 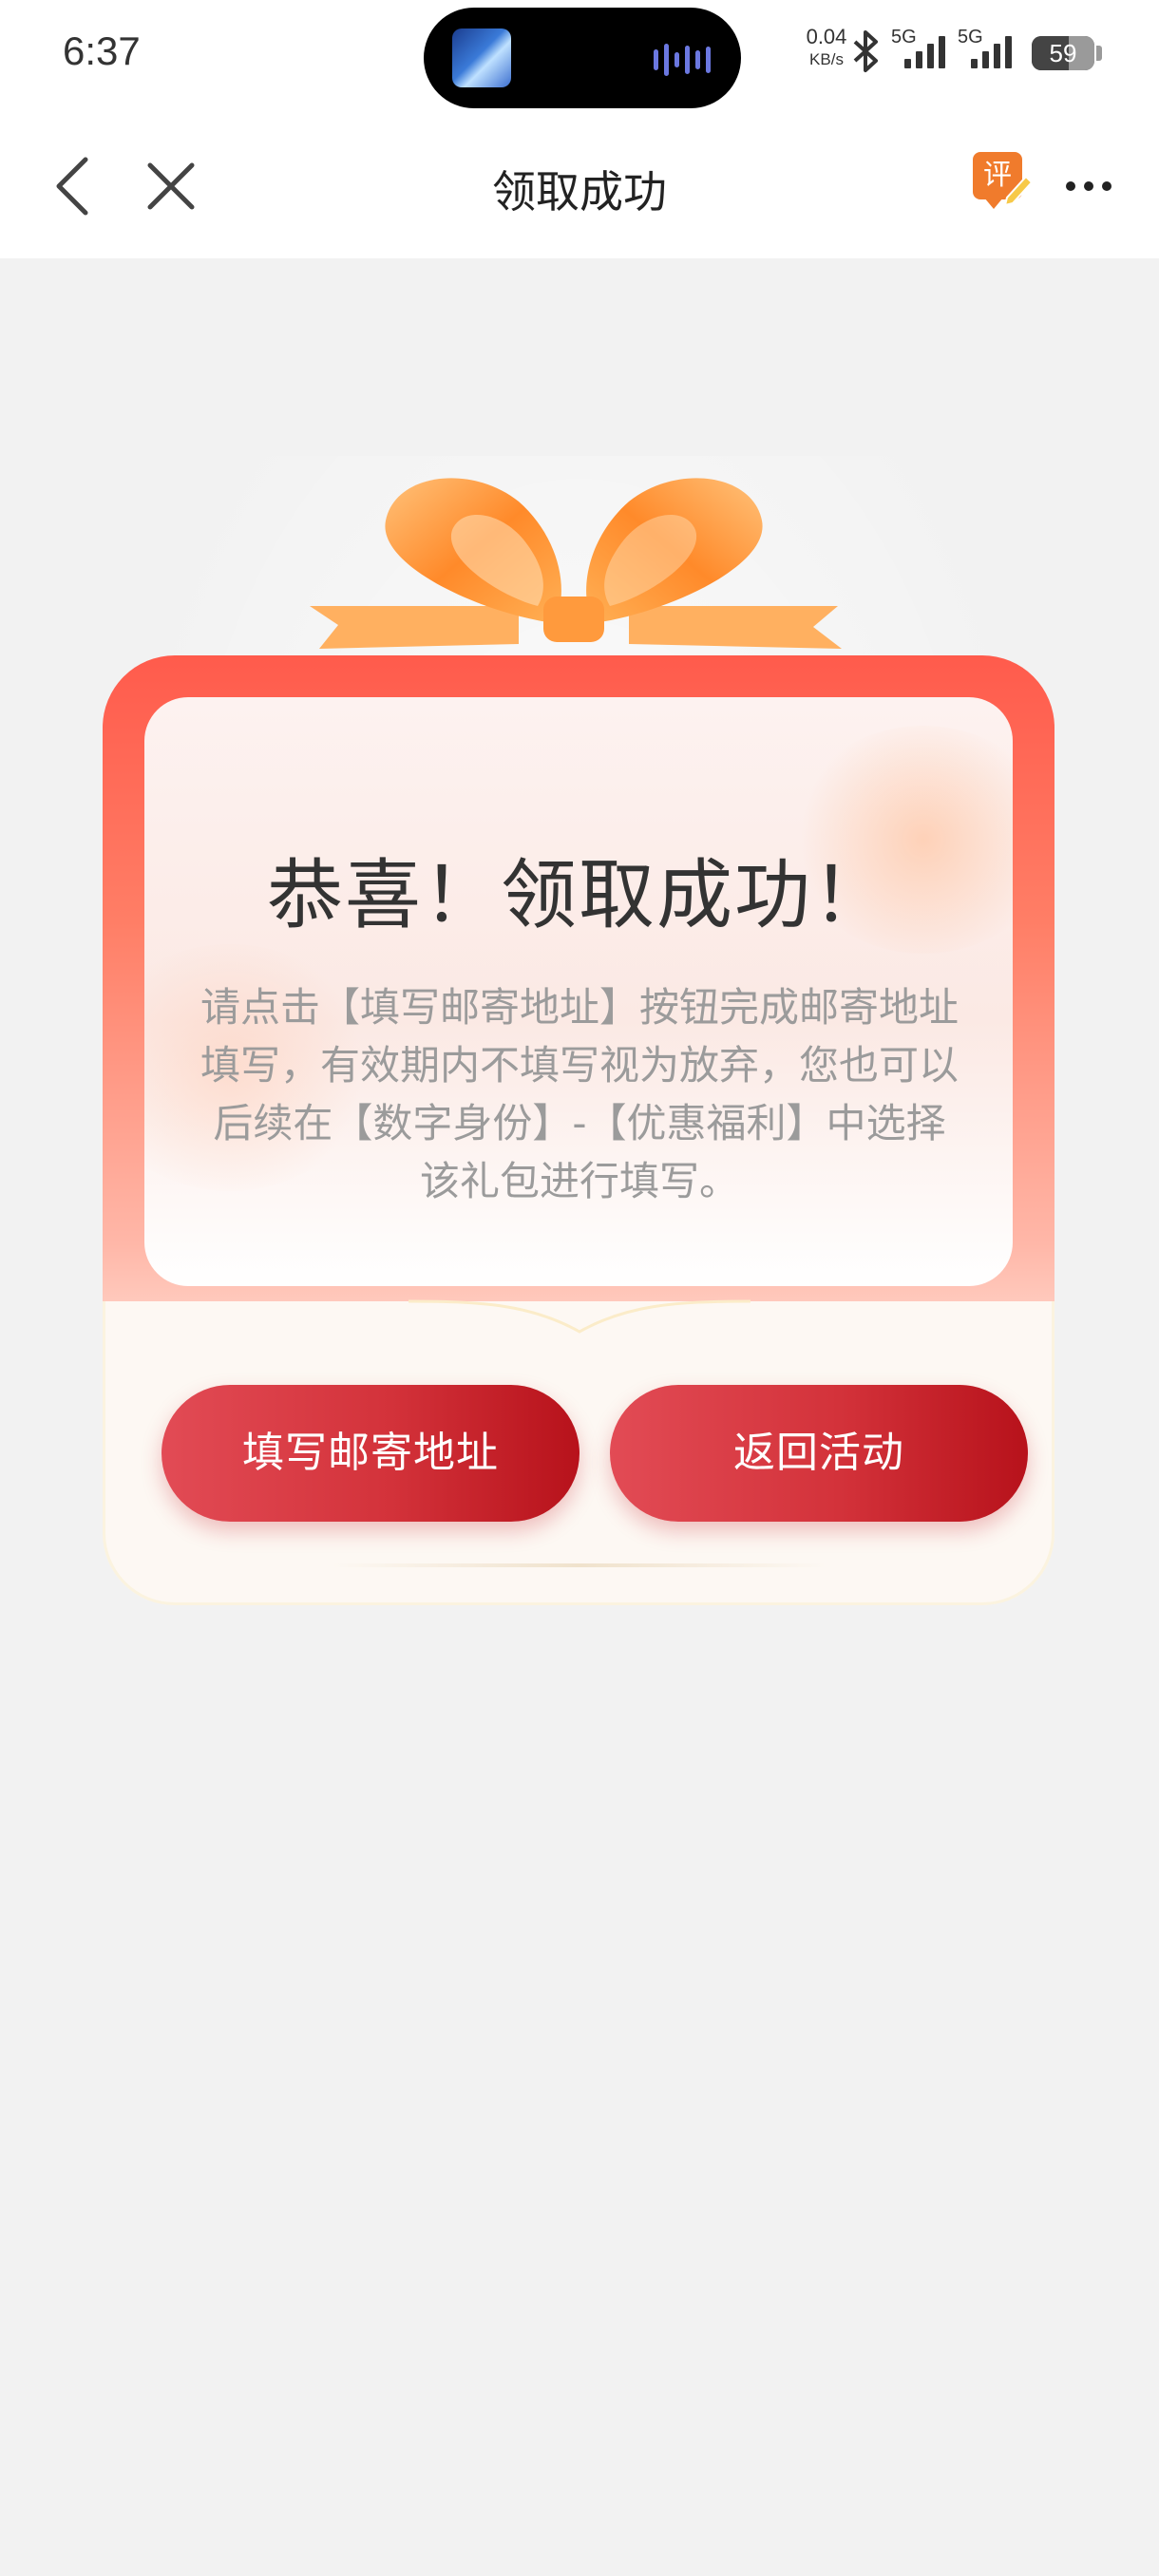 What do you see at coordinates (865, 51) in the screenshot?
I see `bluetooth-icon` at bounding box center [865, 51].